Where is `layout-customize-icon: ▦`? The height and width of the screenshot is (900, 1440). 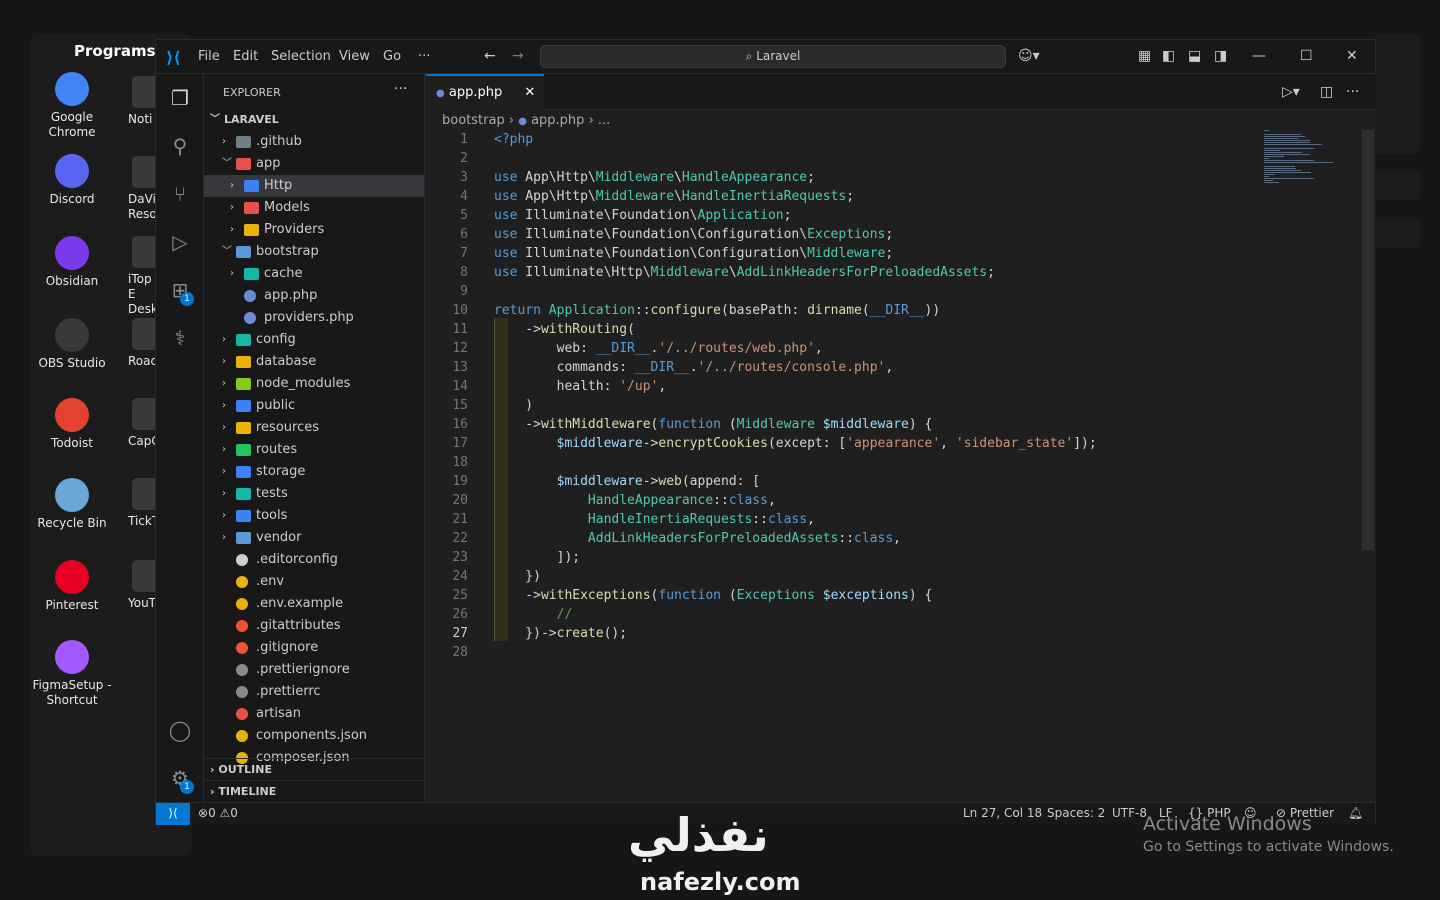 layout-customize-icon: ▦ is located at coordinates (1144, 56).